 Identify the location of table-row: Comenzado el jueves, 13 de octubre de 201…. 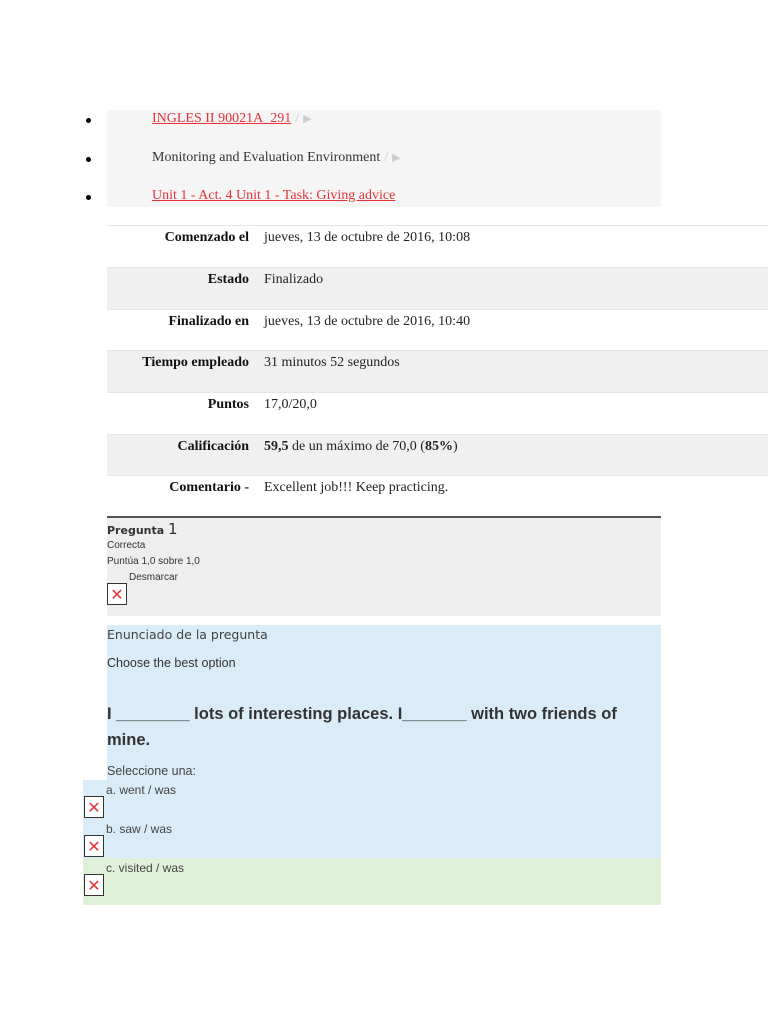
(437, 246).